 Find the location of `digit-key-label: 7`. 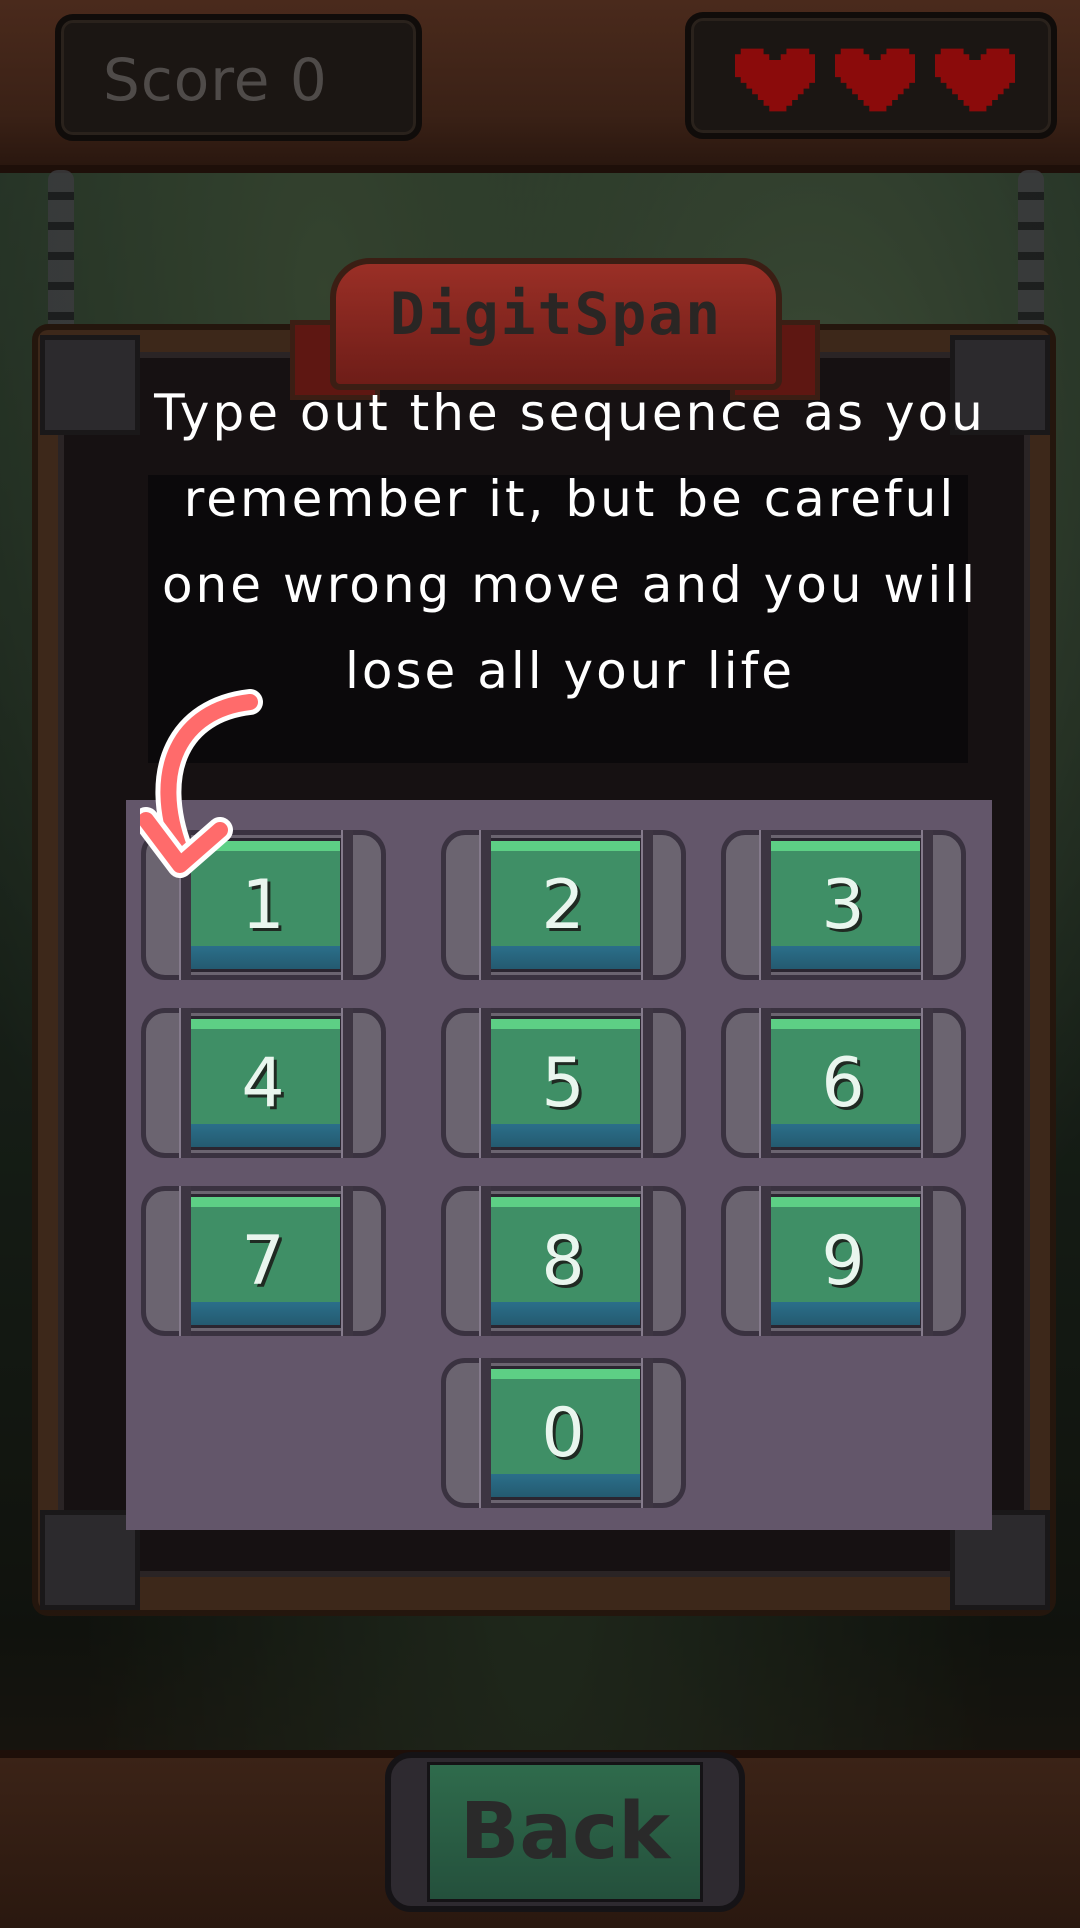

digit-key-label: 7 is located at coordinates (263, 1261).